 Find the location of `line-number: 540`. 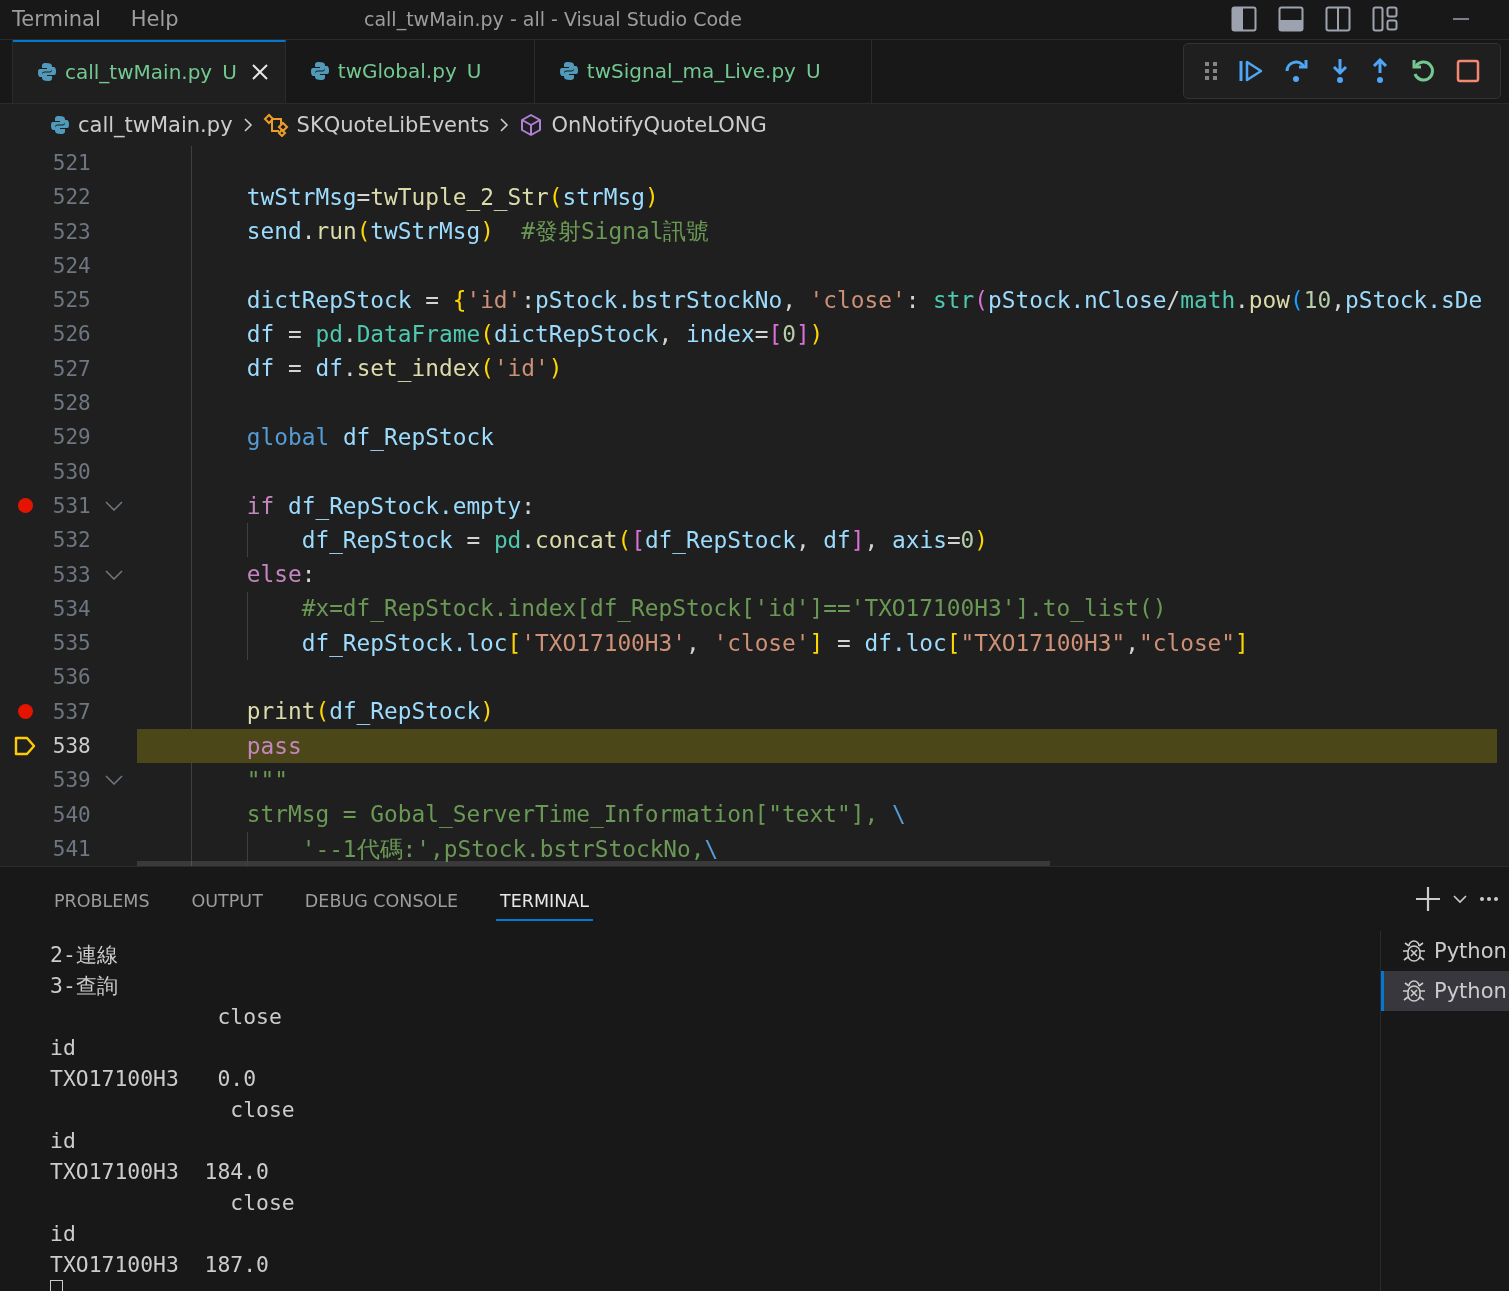

line-number: 540 is located at coordinates (71, 814).